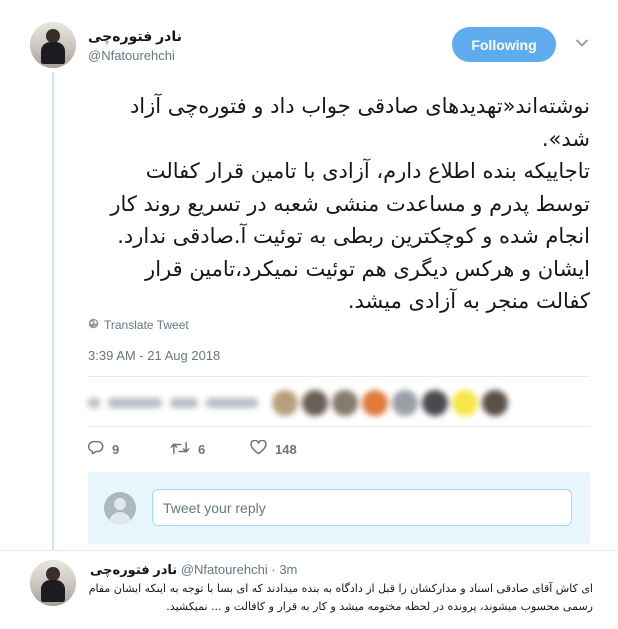 This screenshot has height=629, width=618. I want to click on current-user-avatar, so click(120, 508).